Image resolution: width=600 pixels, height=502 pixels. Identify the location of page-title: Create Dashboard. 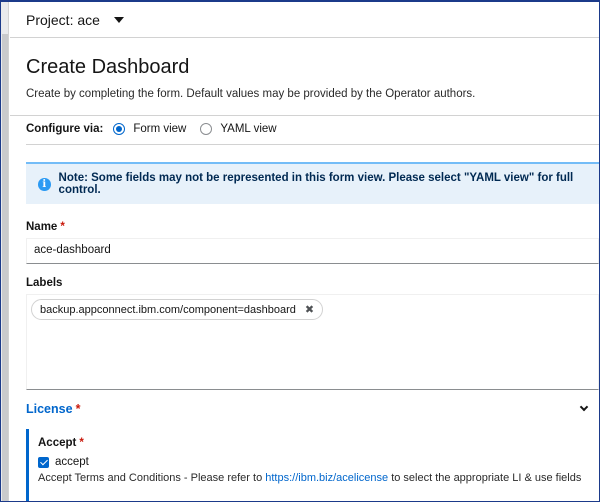
(108, 67).